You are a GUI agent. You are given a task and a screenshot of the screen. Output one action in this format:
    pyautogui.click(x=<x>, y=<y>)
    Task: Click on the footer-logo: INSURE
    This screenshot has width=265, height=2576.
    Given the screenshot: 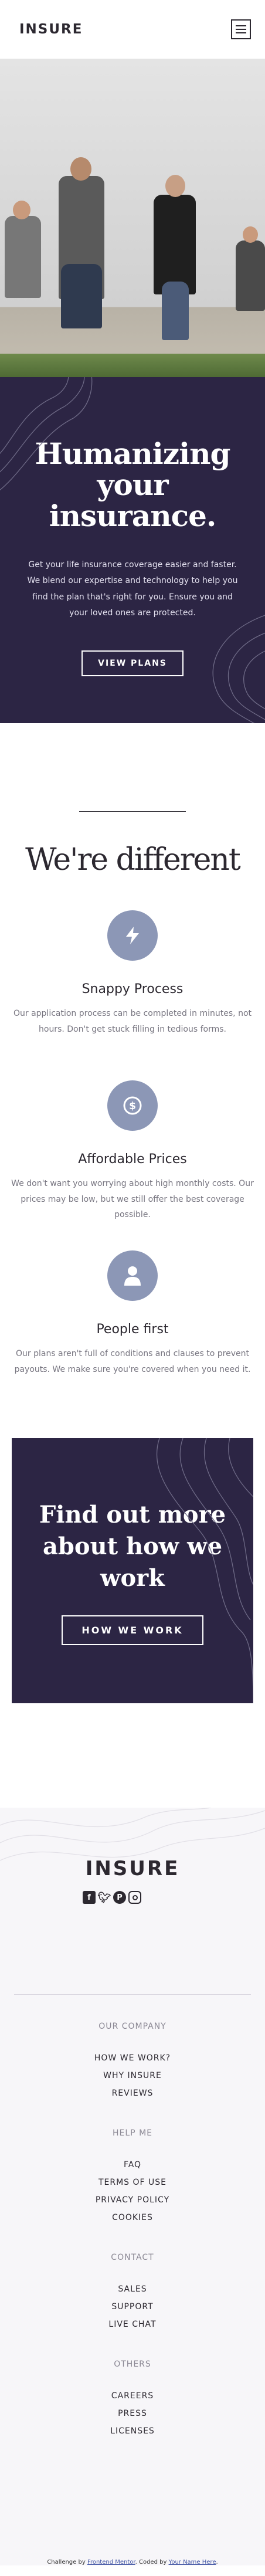 What is the action you would take?
    pyautogui.click(x=132, y=1868)
    